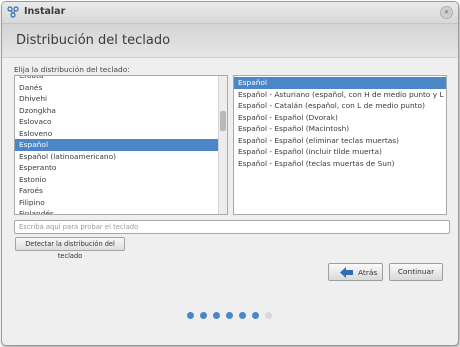  Describe the element at coordinates (117, 88) in the screenshot. I see `layout-list-item: Danés` at that location.